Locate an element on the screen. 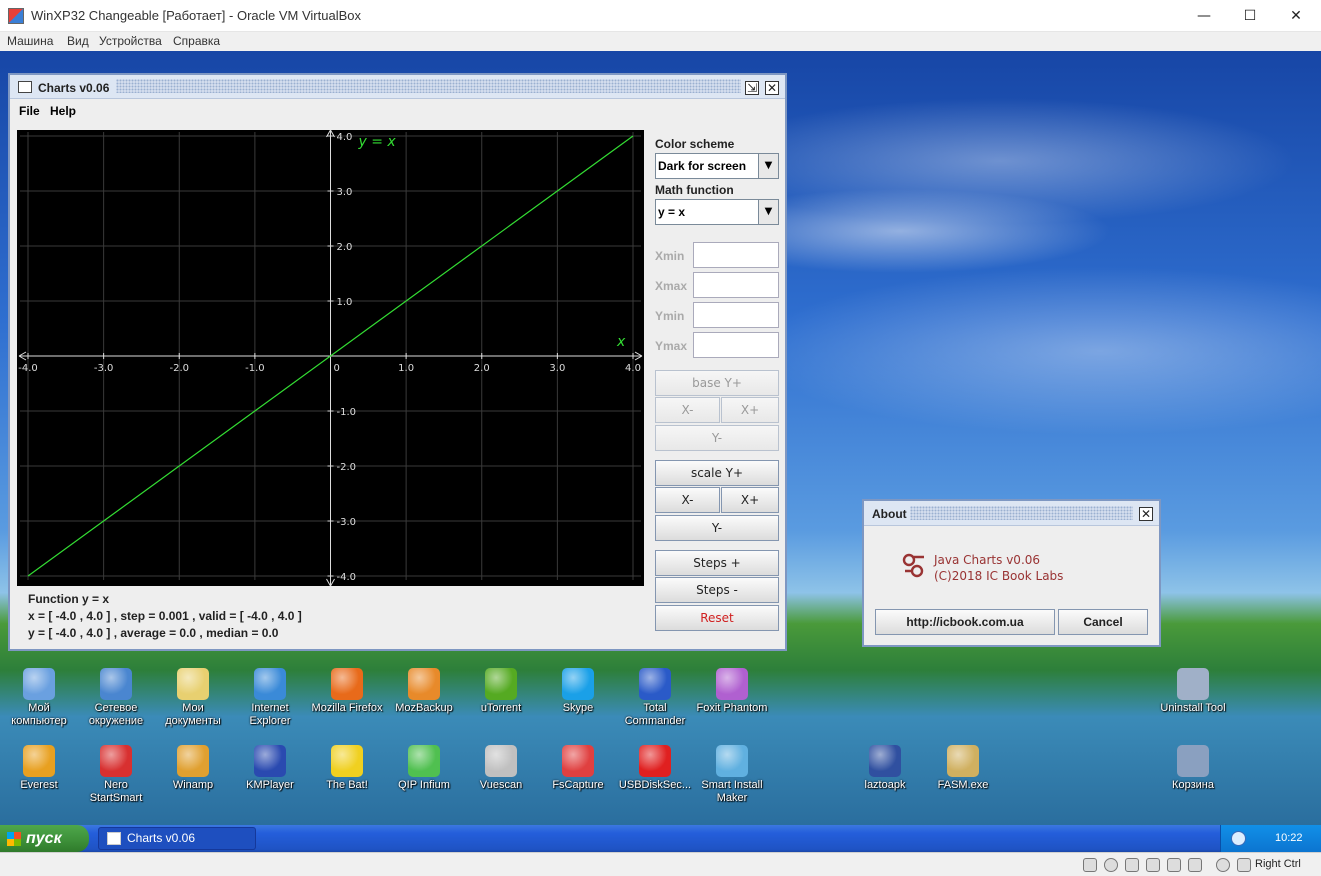 This screenshot has width=1321, height=876. desktop-icon-the-bat: The Bat! is located at coordinates (347, 768).